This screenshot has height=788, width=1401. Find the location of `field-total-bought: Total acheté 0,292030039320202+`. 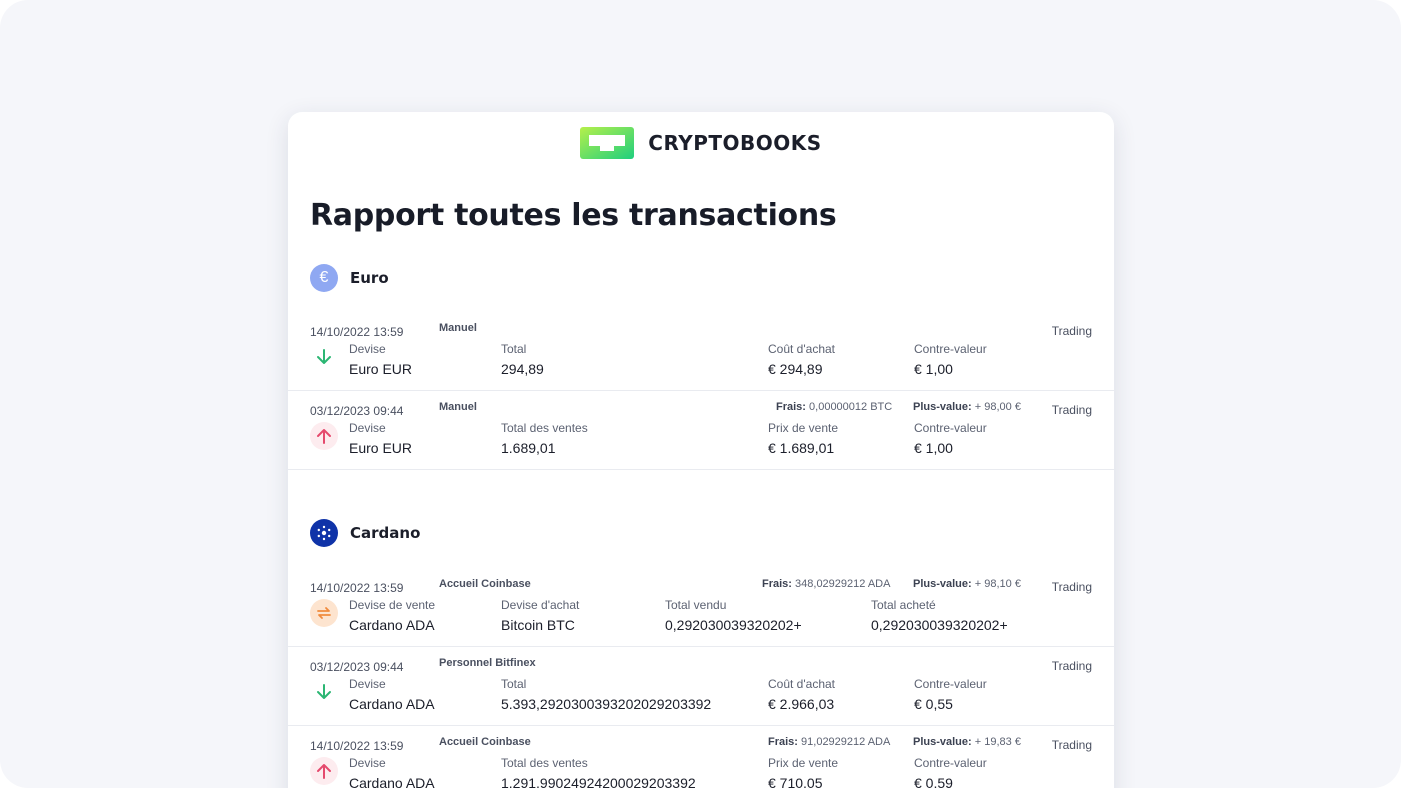

field-total-bought: Total acheté 0,292030039320202+ is located at coordinates (939, 615).